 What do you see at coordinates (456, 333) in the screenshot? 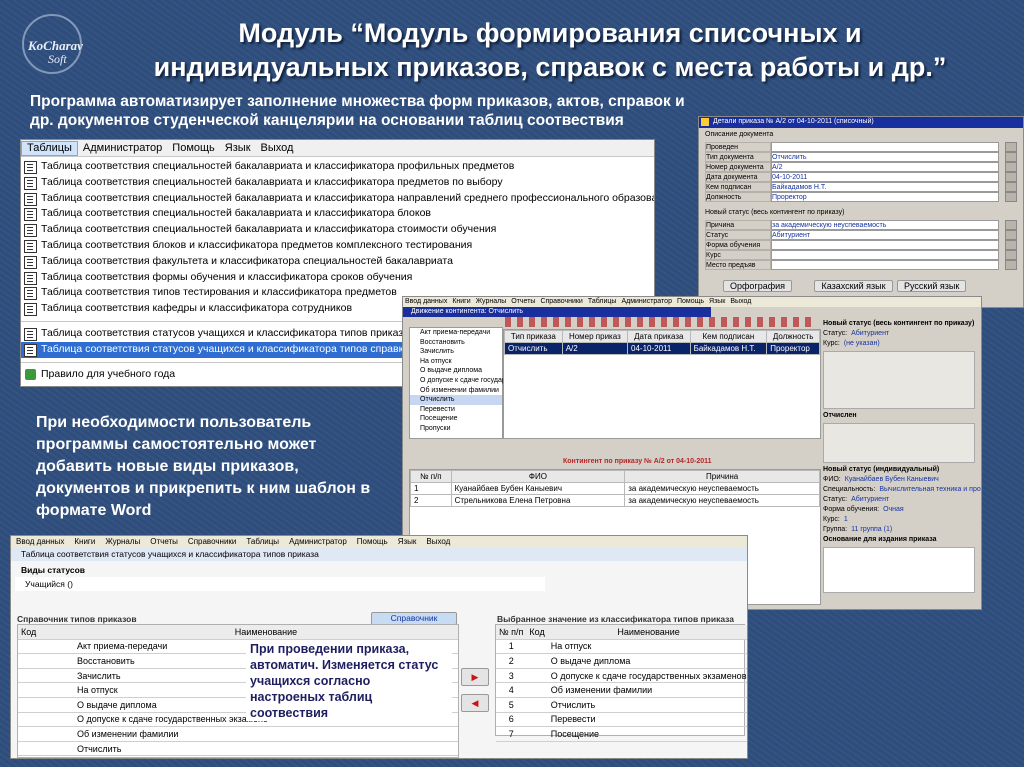
I see `tree-item: Акт приема-передачи` at bounding box center [456, 333].